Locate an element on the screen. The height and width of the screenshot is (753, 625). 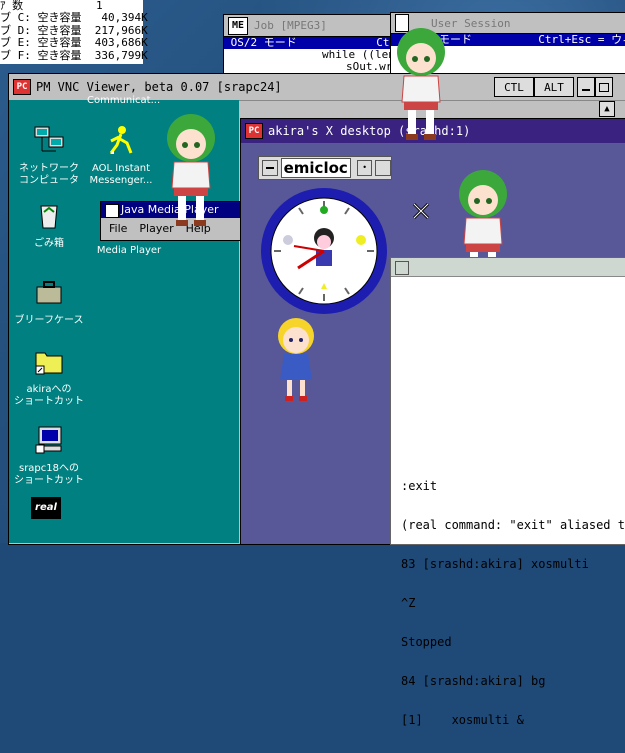
maximize-icon is located at coordinates (604, 87).